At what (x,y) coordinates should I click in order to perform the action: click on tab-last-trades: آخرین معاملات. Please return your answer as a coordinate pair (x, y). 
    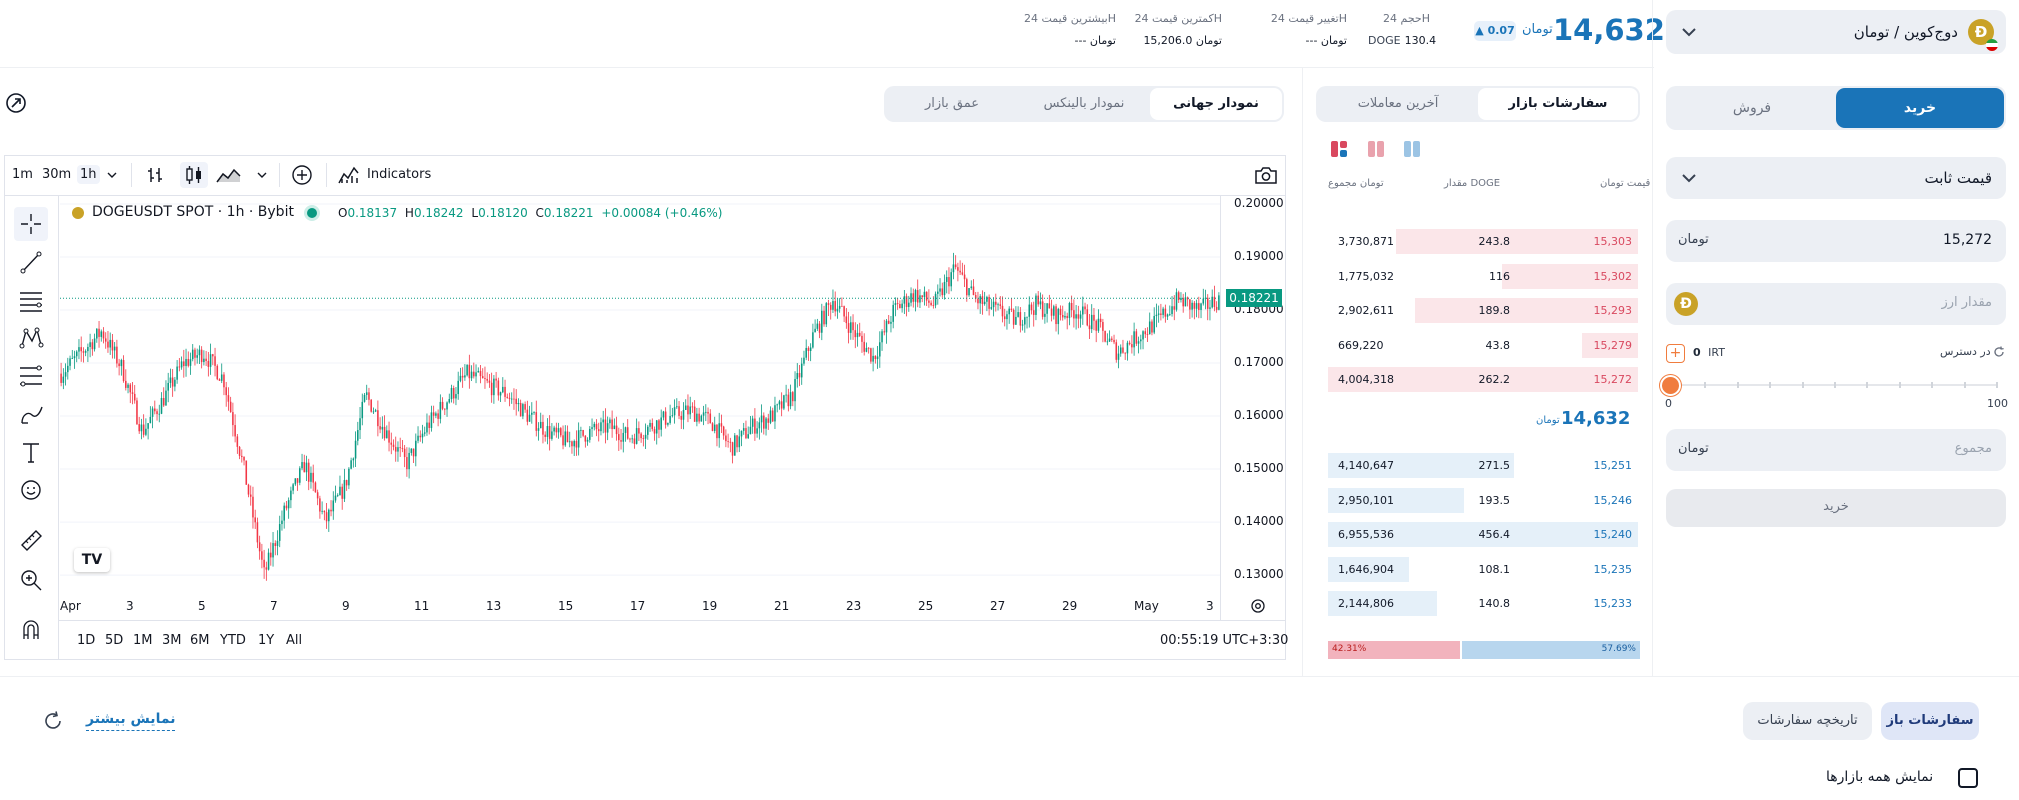
    Looking at the image, I should click on (1398, 104).